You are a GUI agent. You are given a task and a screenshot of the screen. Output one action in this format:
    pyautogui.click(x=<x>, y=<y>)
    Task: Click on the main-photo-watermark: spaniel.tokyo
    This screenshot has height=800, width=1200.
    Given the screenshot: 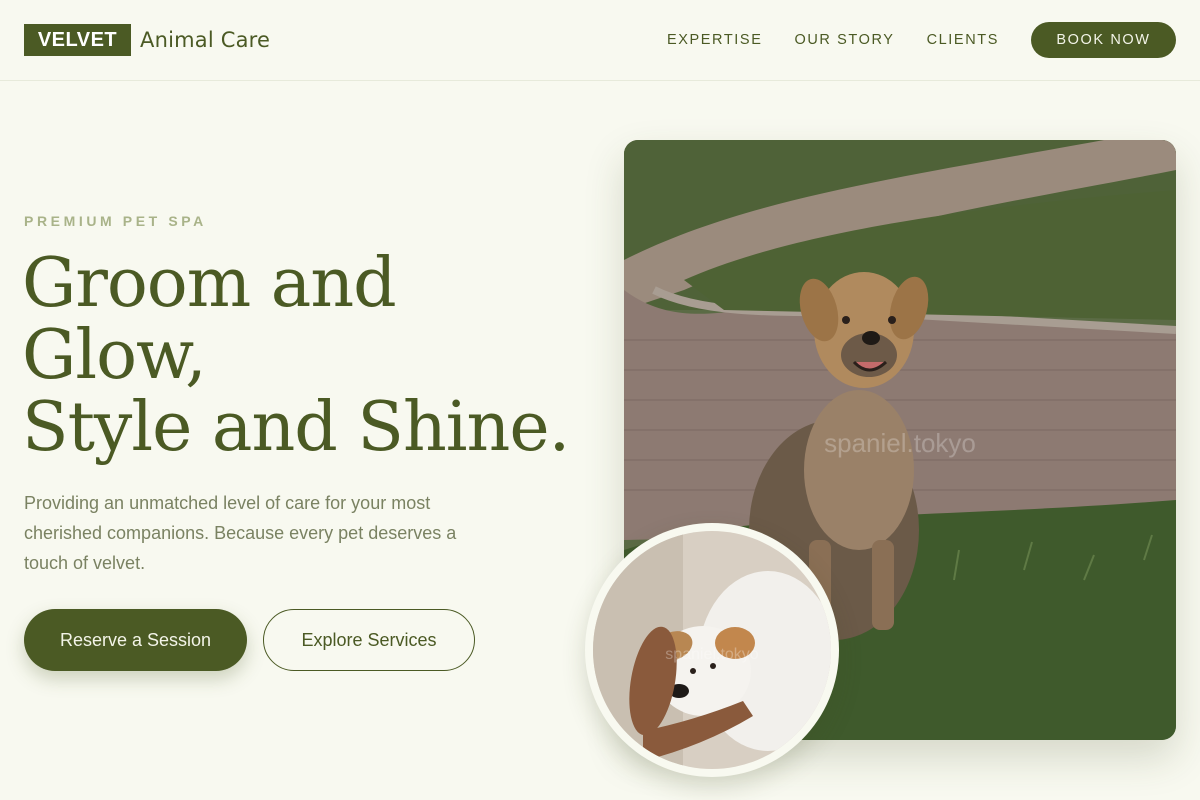 What is the action you would take?
    pyautogui.click(x=900, y=443)
    